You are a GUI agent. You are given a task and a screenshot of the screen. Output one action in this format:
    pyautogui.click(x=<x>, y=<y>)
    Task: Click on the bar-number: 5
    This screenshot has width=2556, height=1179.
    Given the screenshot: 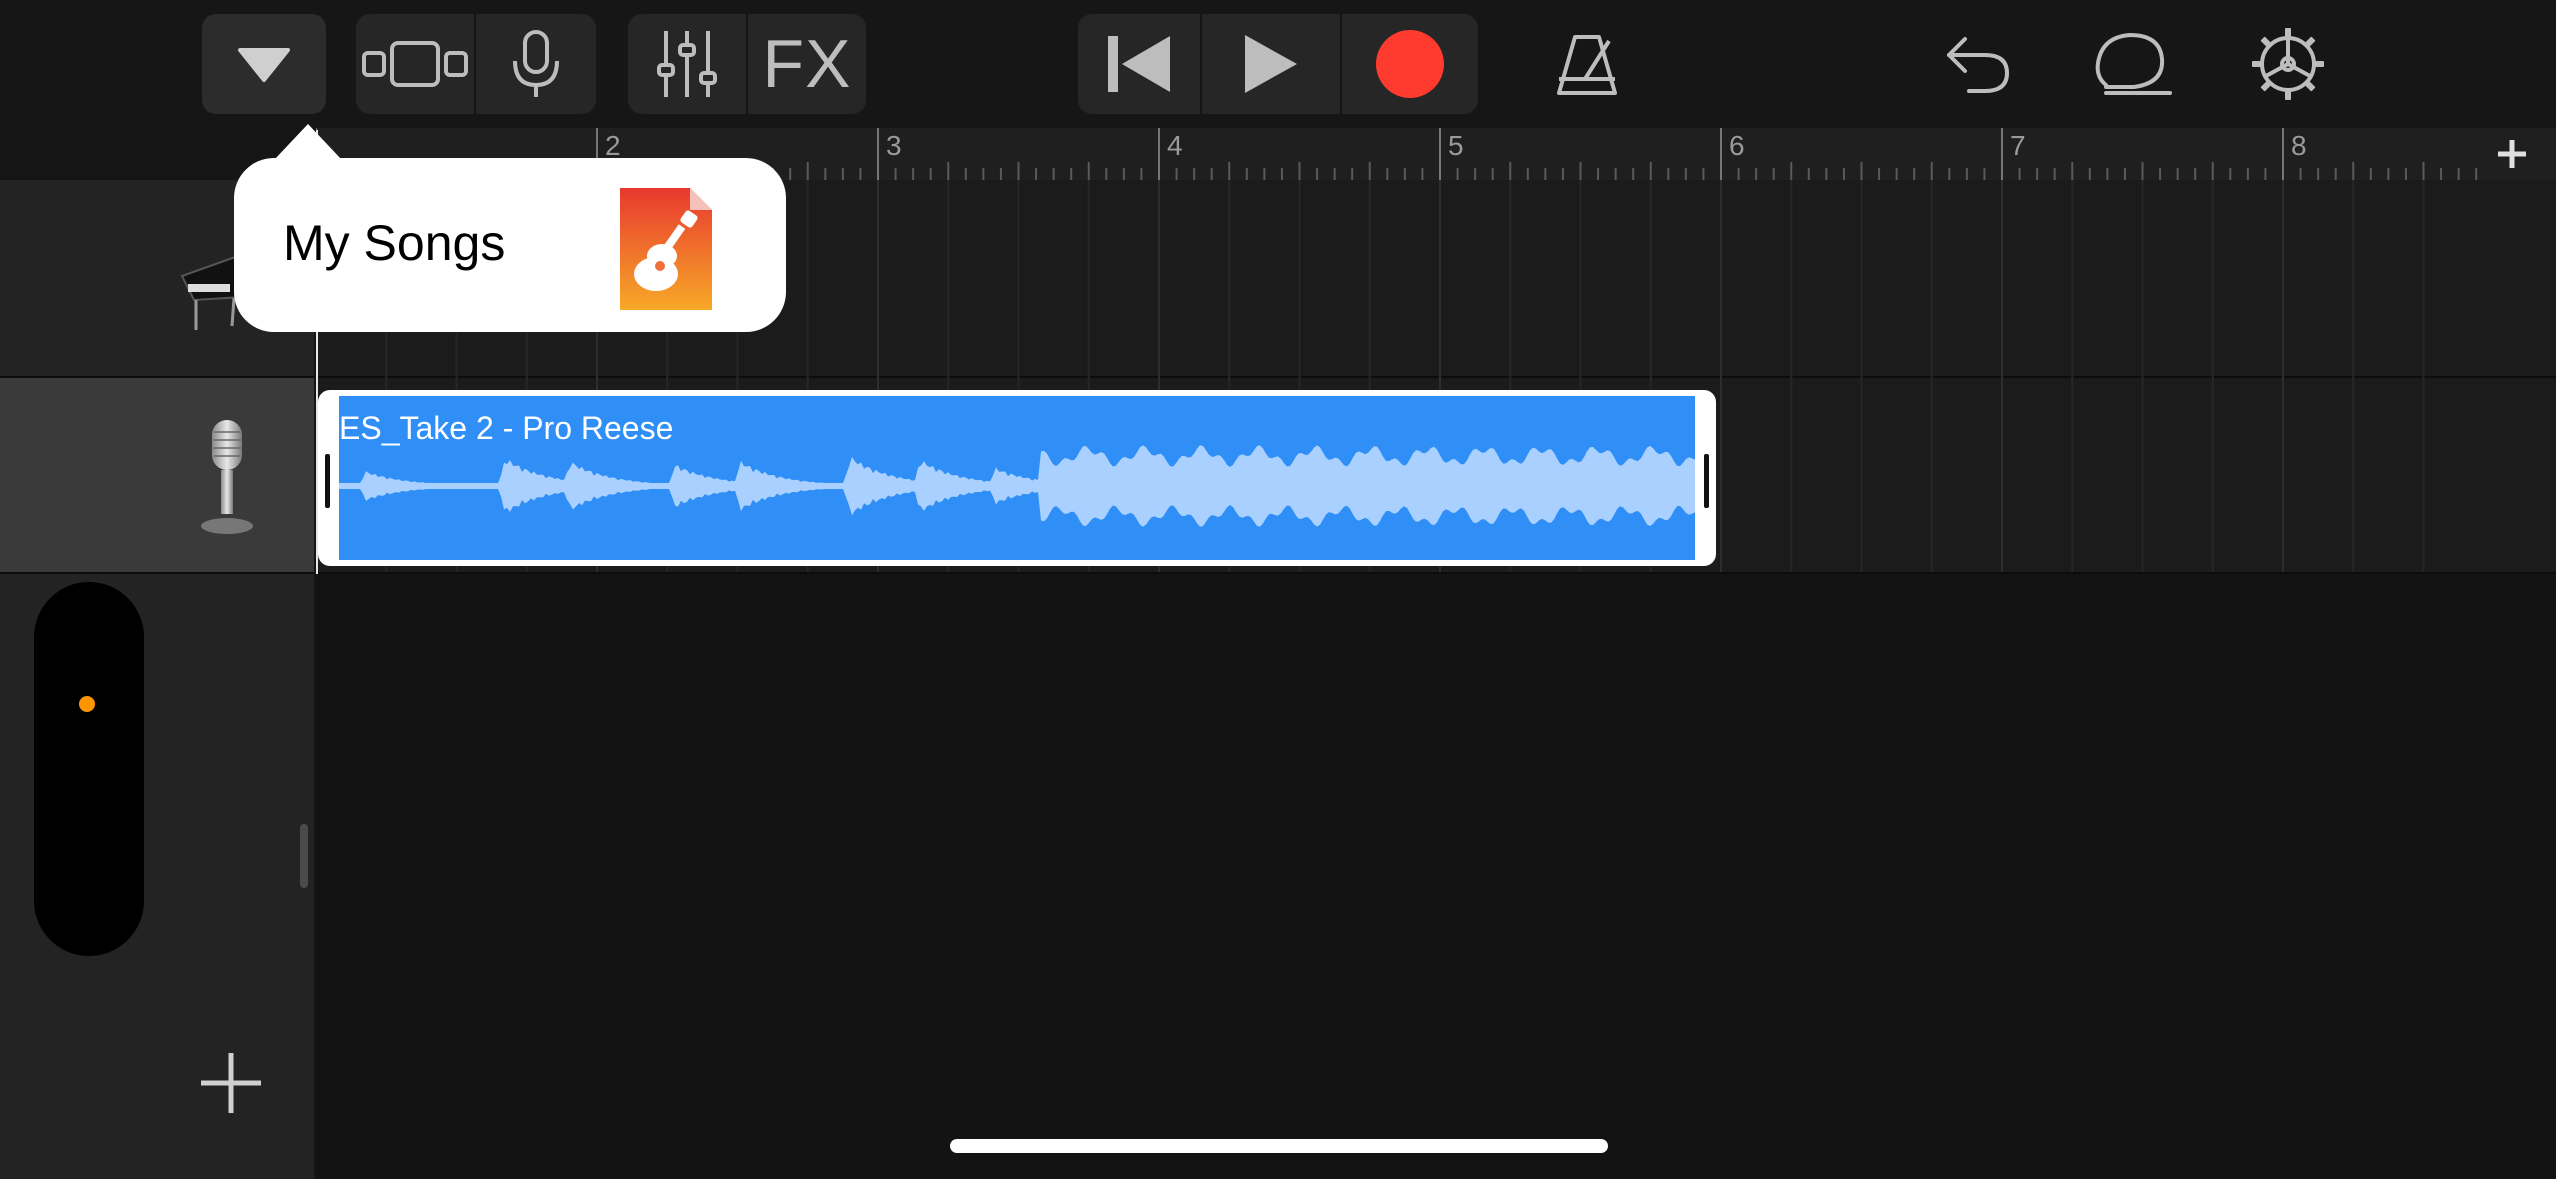 What is the action you would take?
    pyautogui.click(x=1456, y=145)
    